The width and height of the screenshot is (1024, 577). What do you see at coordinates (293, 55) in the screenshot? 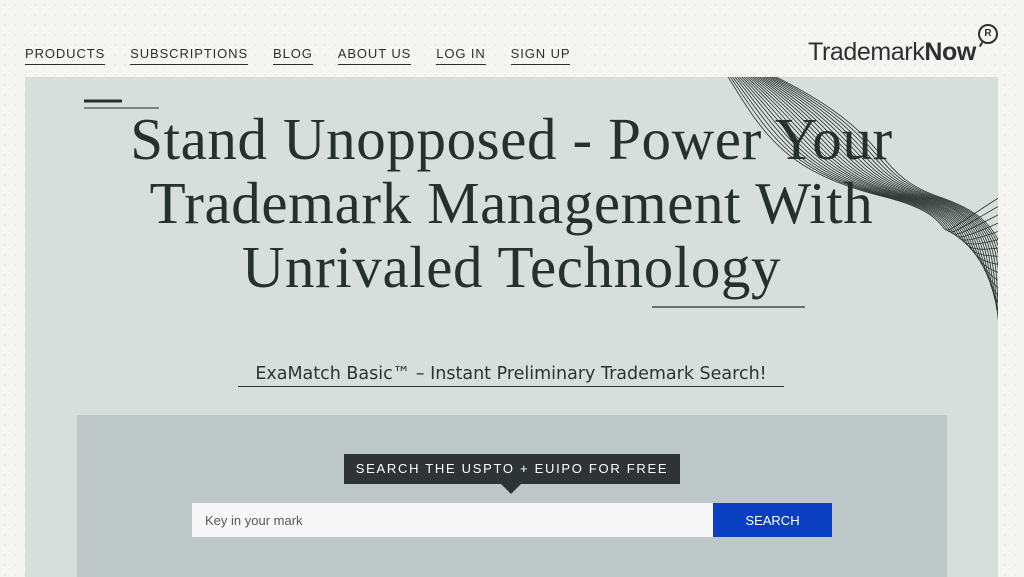
I see `nav-blog: BLOG` at bounding box center [293, 55].